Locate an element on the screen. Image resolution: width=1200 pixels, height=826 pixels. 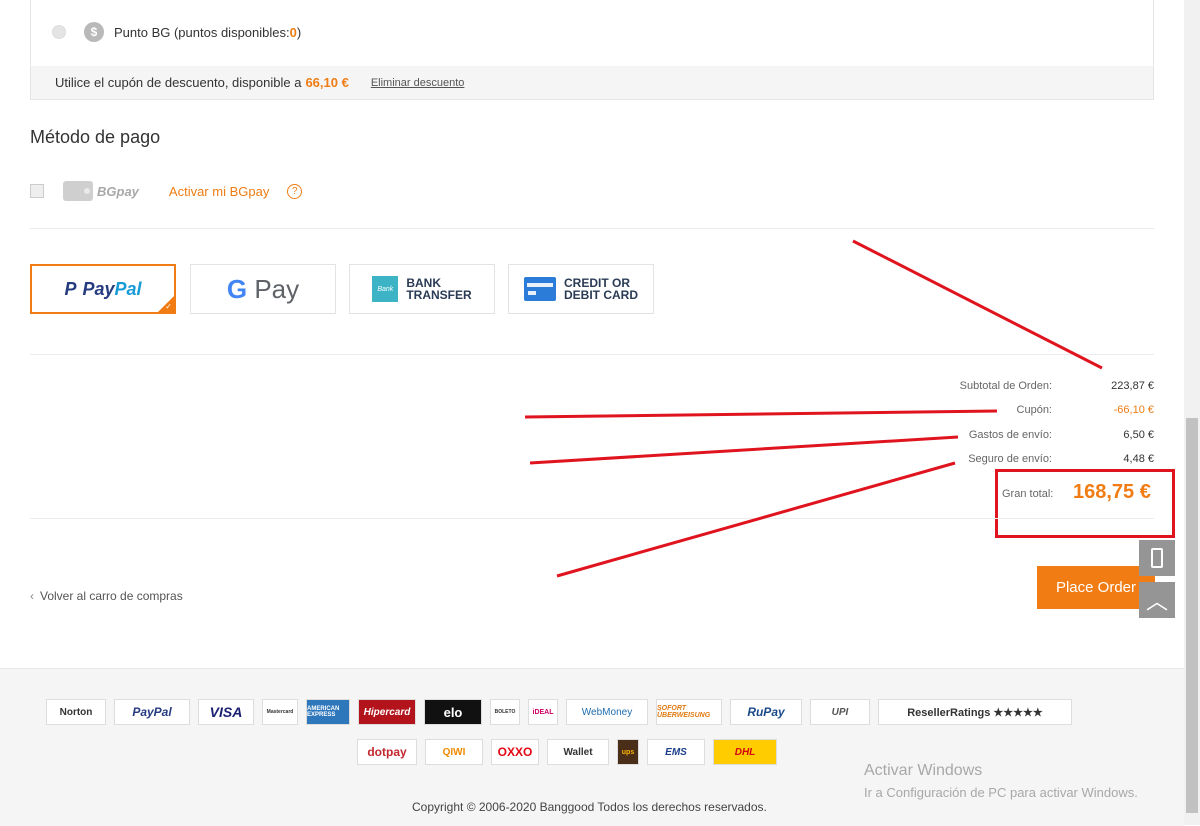
place-order-button: Place Order is located at coordinates (1096, 587).